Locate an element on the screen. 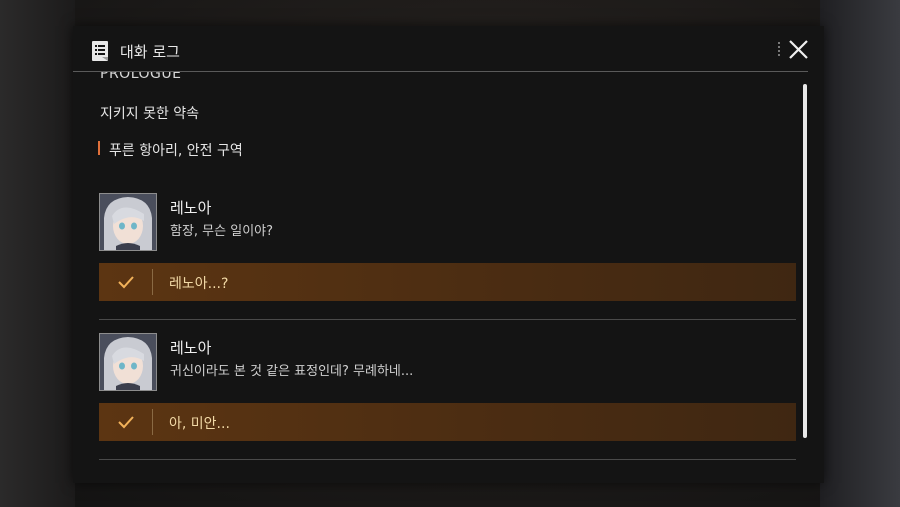  location-marker is located at coordinates (99, 148).